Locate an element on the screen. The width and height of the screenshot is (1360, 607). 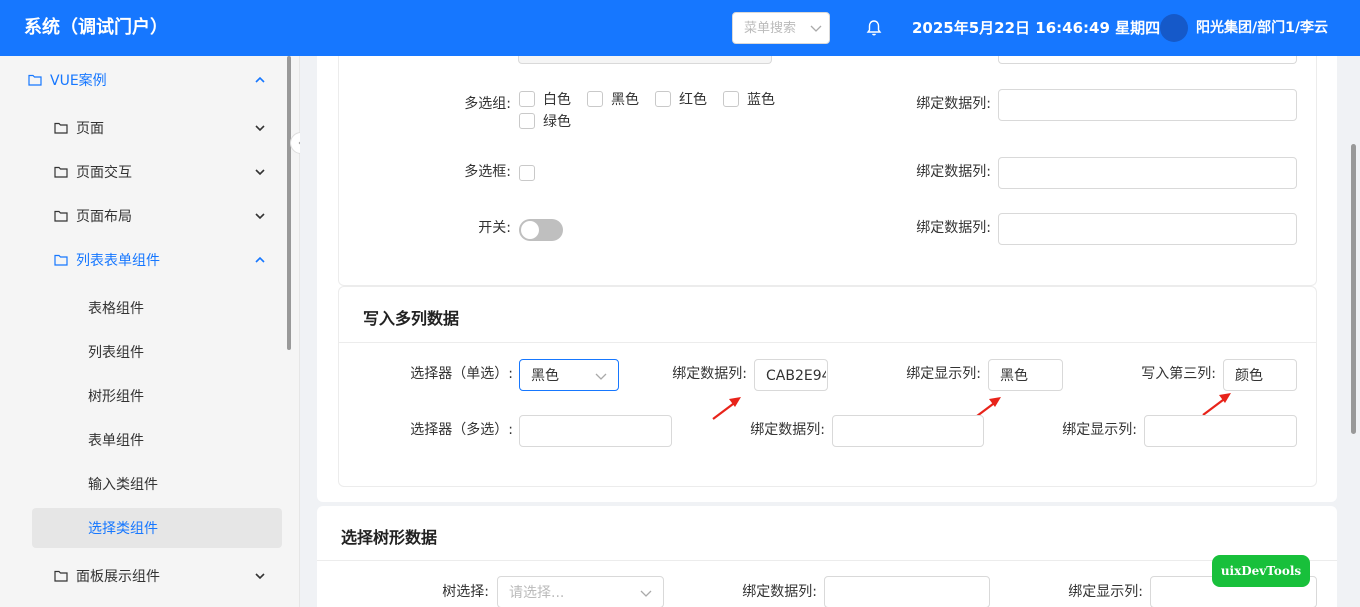
checkbox-red is located at coordinates (663, 99).